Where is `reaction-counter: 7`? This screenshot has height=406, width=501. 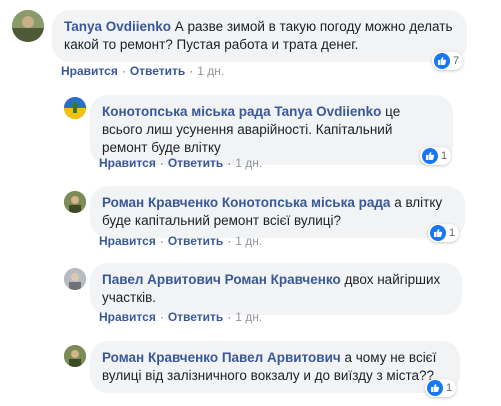 reaction-counter: 7 is located at coordinates (448, 61).